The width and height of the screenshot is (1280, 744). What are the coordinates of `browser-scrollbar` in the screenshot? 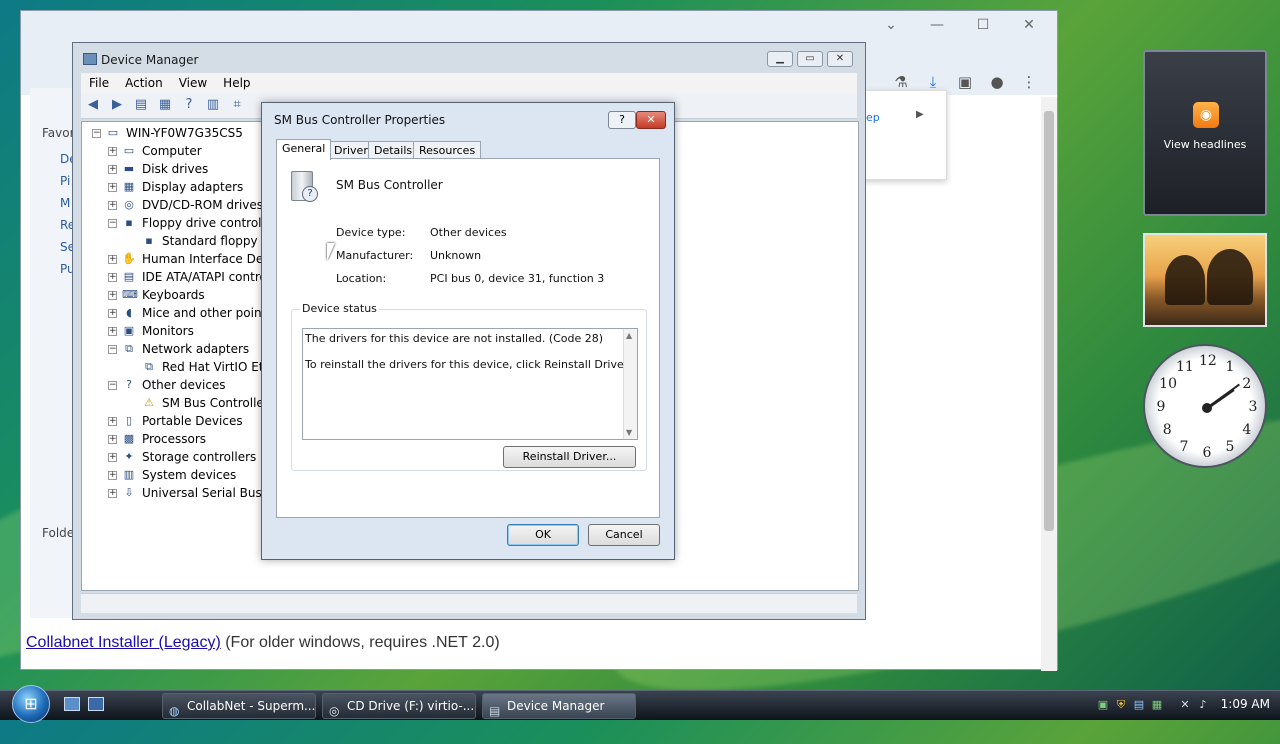 It's located at (1049, 384).